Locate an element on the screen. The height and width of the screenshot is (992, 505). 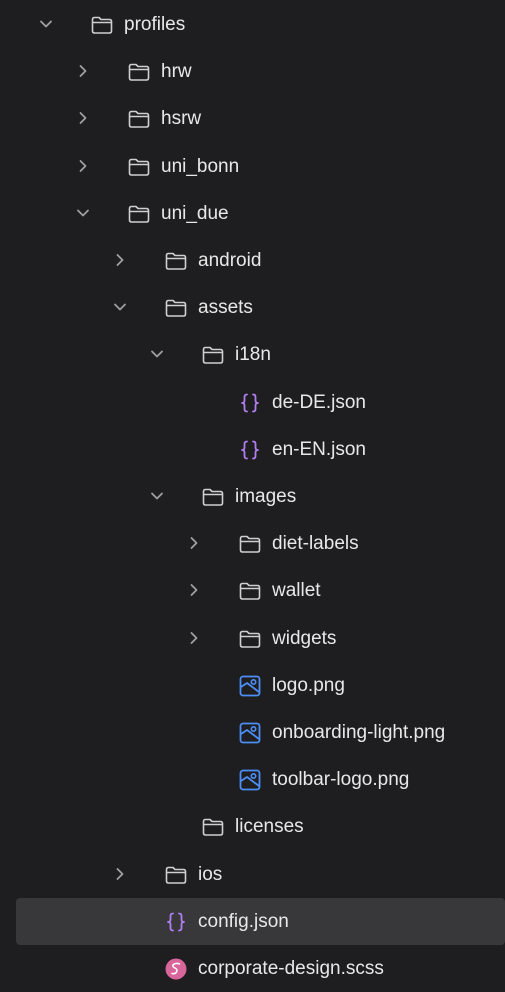
tree-item-label: toolbar-logo.png is located at coordinates (341, 780).